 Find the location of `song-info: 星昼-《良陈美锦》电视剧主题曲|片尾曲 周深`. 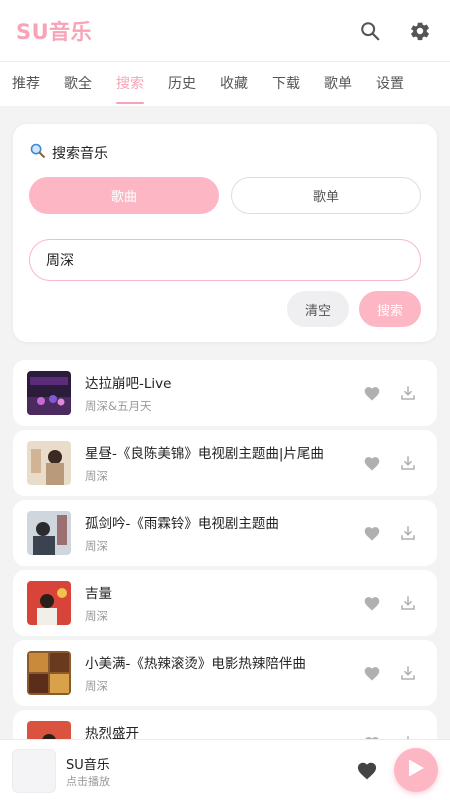

song-info: 星昼-《良陈美锦》电视剧主题曲|片尾曲 周深 is located at coordinates (224, 463).